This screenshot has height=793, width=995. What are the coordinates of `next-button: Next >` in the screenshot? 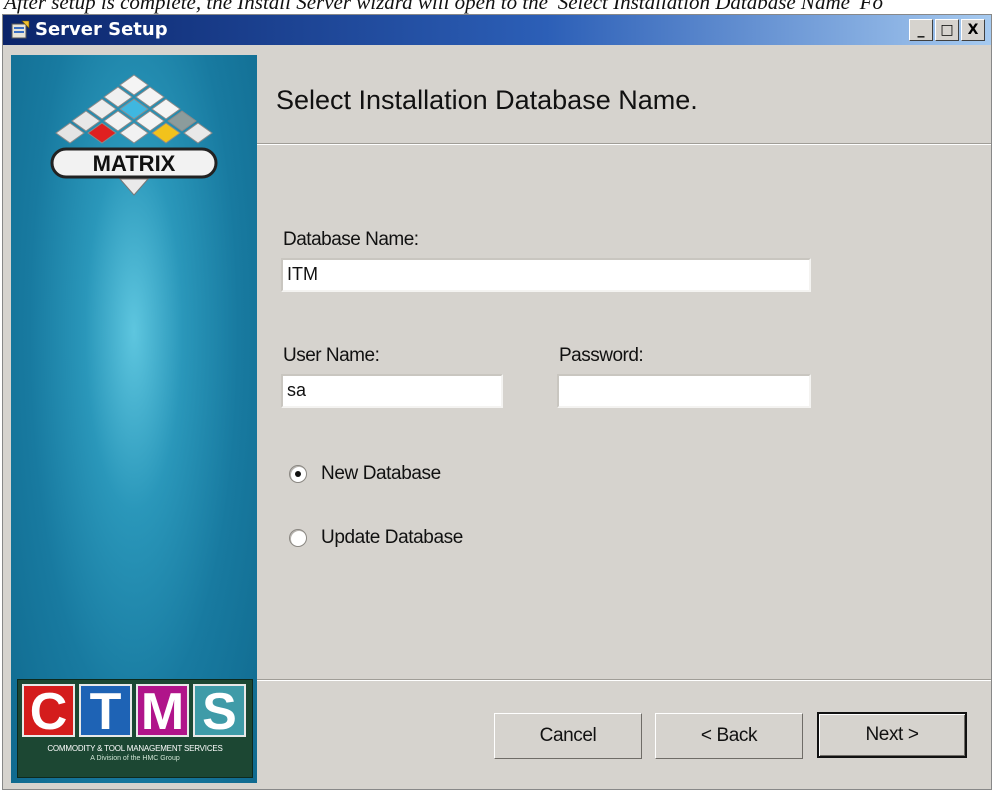 It's located at (892, 735).